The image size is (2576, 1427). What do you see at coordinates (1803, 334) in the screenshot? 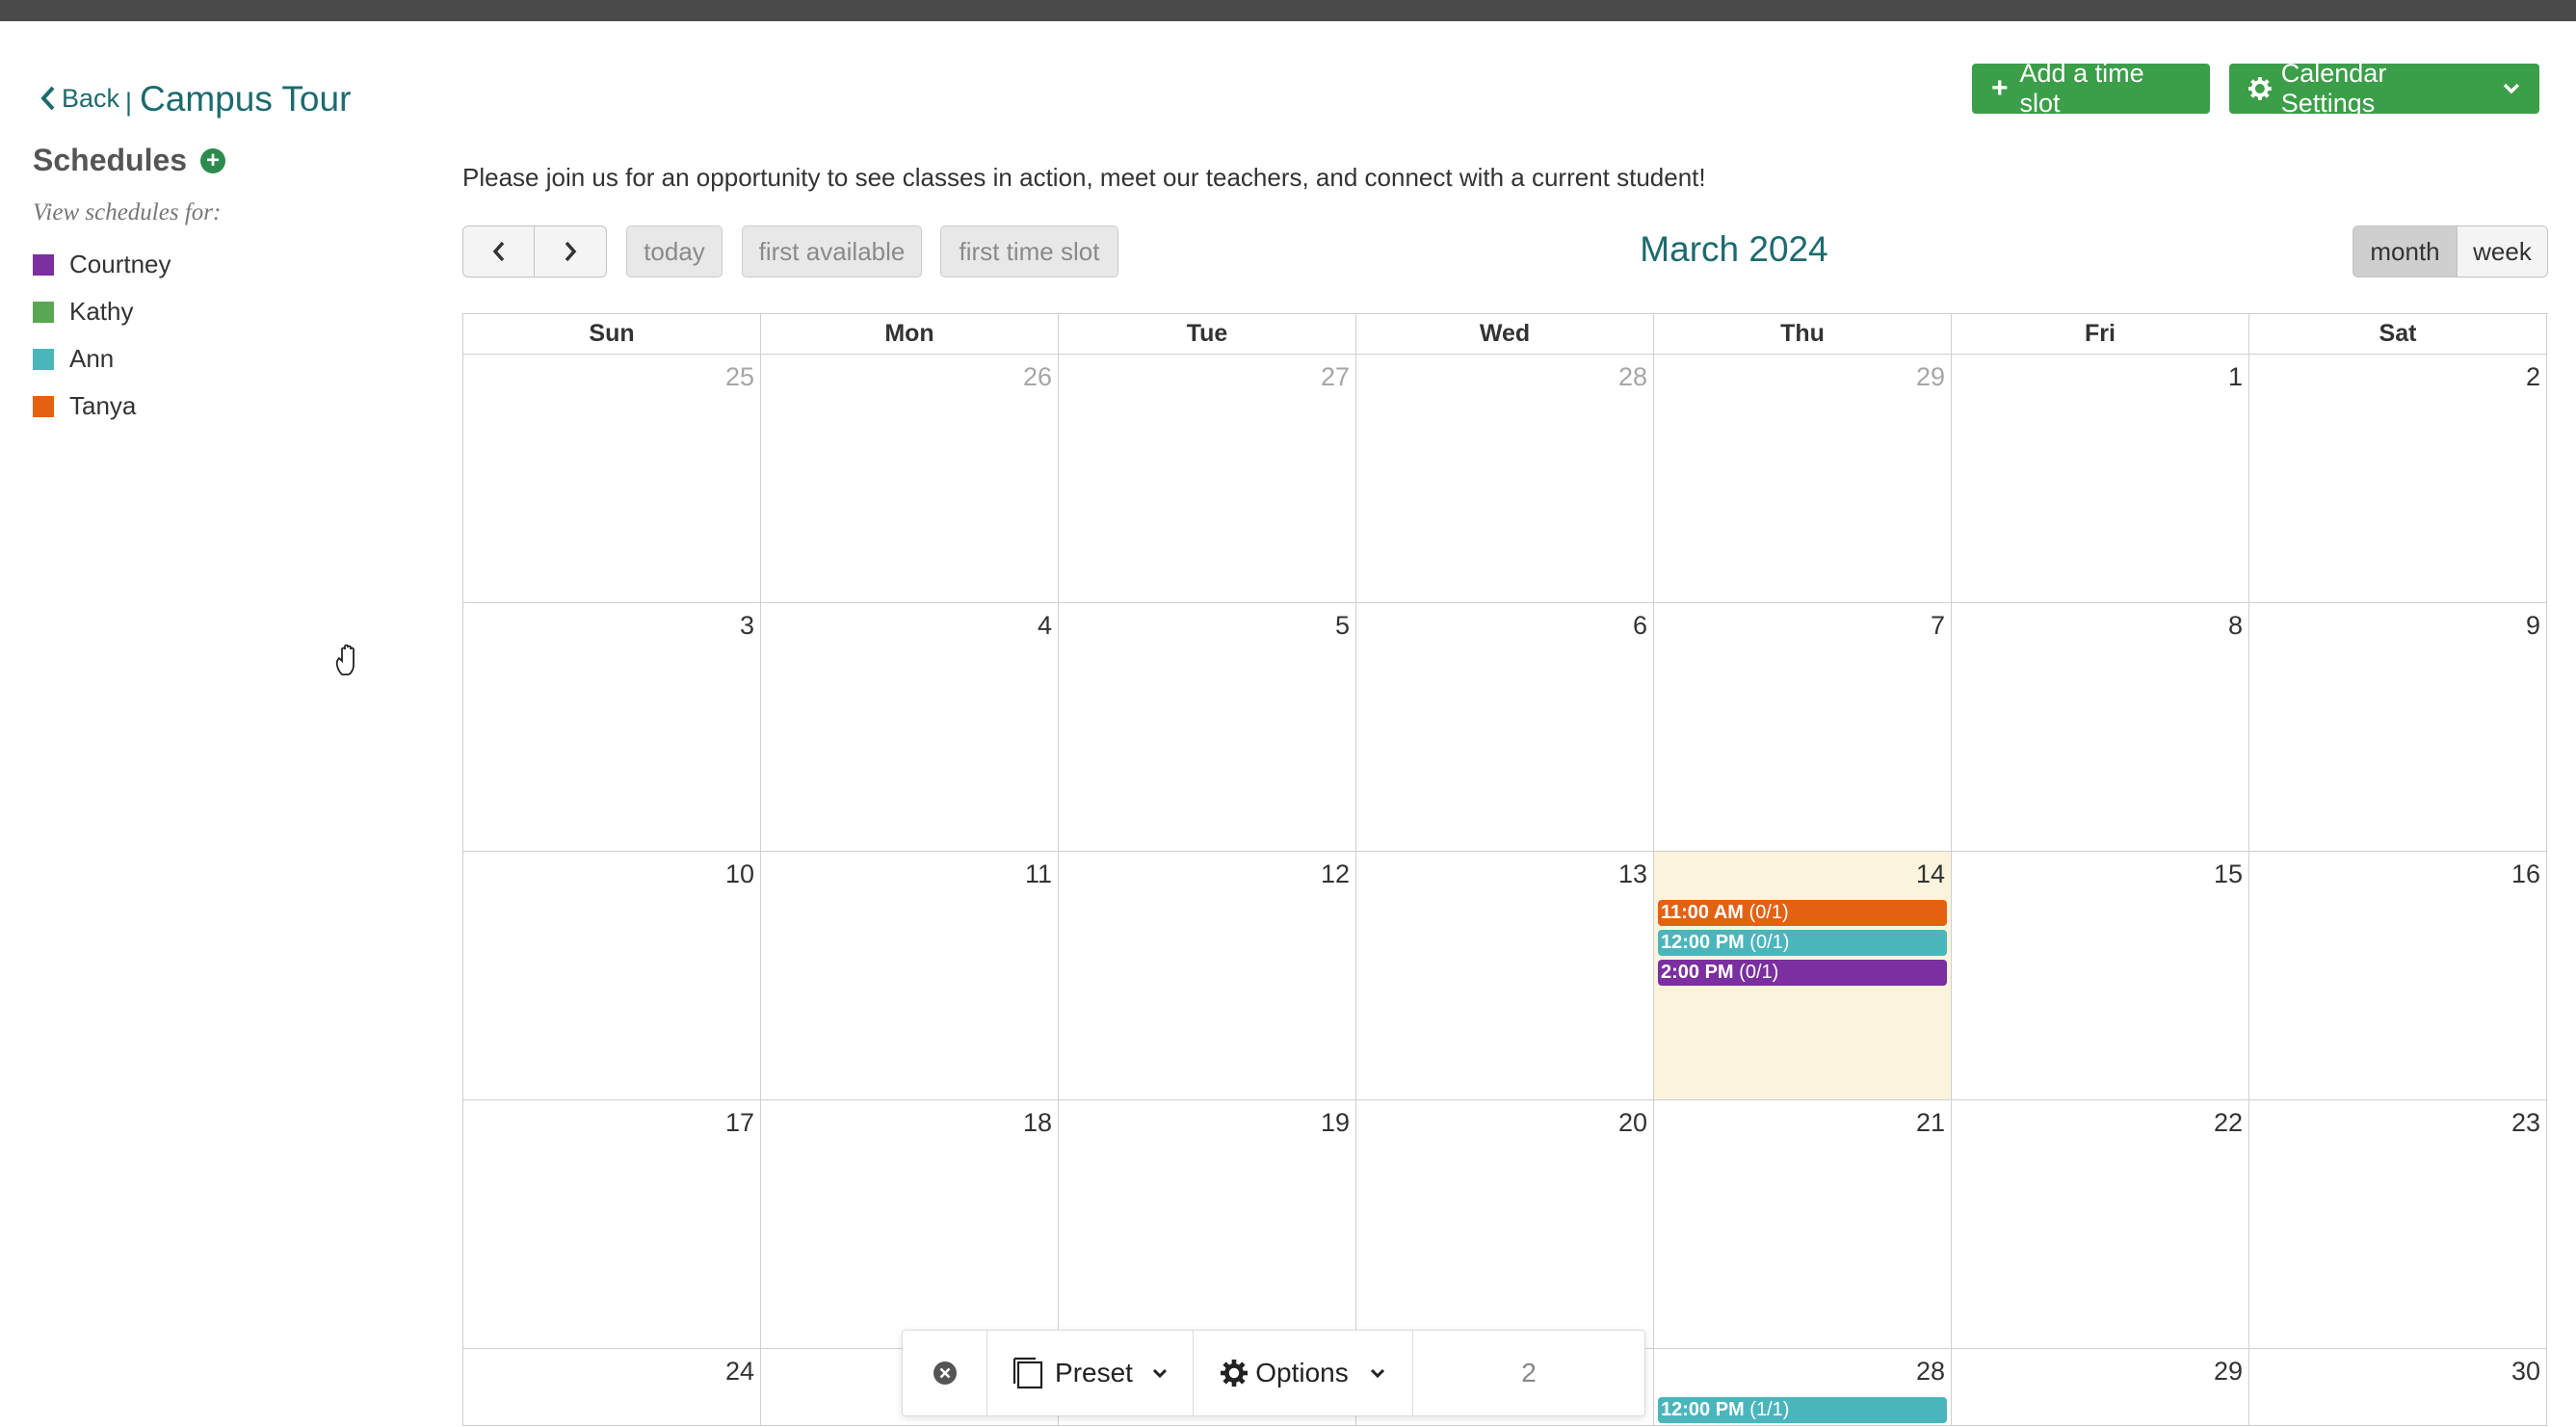
I see `weekday-label: Thu` at bounding box center [1803, 334].